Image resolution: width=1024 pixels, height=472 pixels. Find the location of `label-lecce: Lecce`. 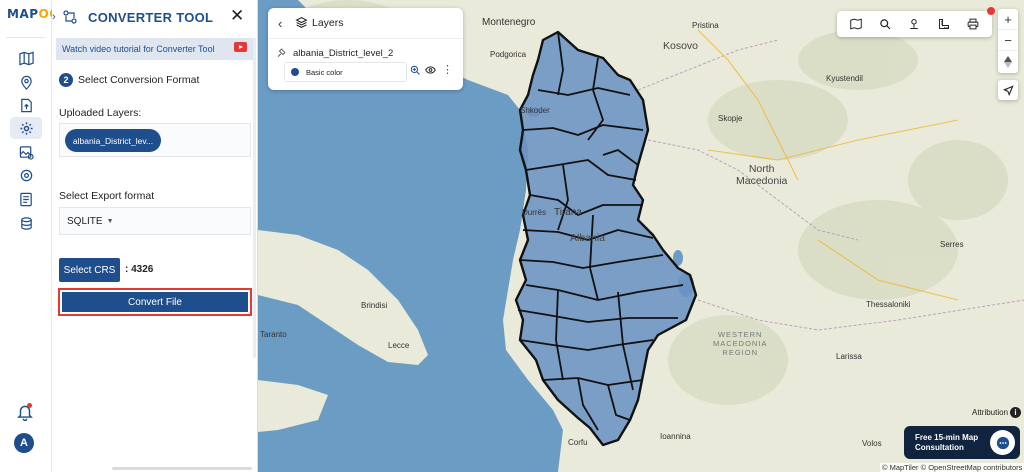

label-lecce: Lecce is located at coordinates (398, 345).